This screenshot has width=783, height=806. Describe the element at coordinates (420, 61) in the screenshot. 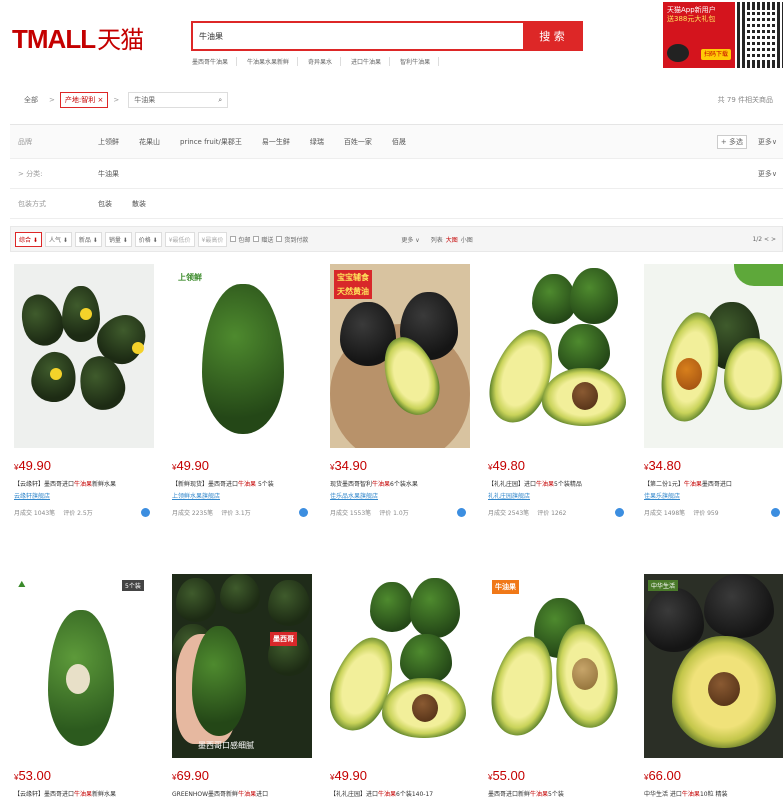

I see `hot-word: 智利牛油果` at that location.